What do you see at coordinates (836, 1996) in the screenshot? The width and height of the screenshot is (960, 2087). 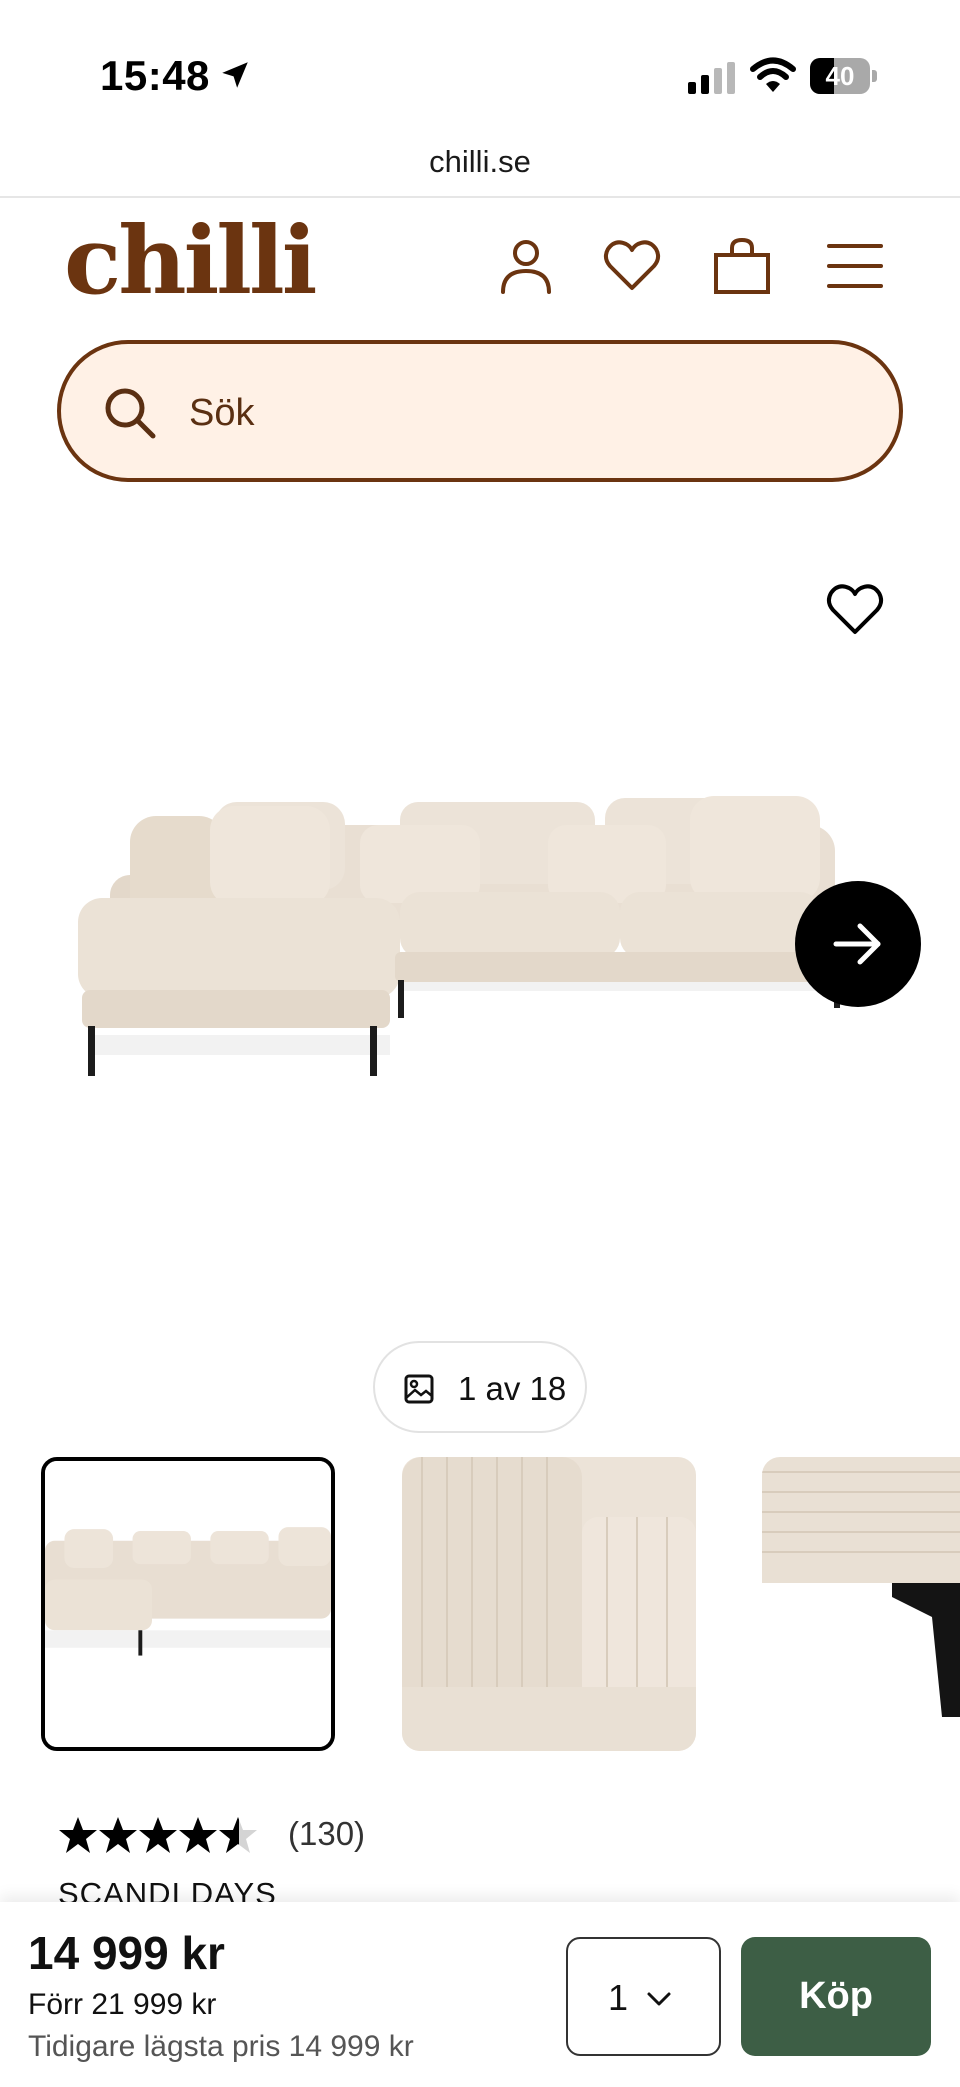 I see `buy-button: Köp` at bounding box center [836, 1996].